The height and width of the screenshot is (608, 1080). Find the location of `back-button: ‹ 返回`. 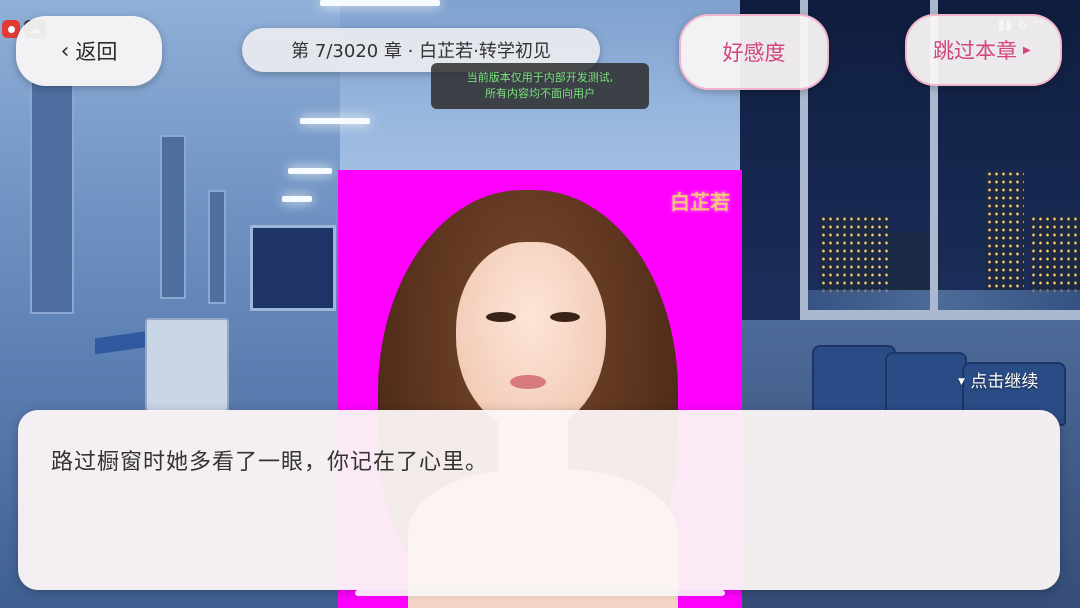

back-button: ‹ 返回 is located at coordinates (89, 51).